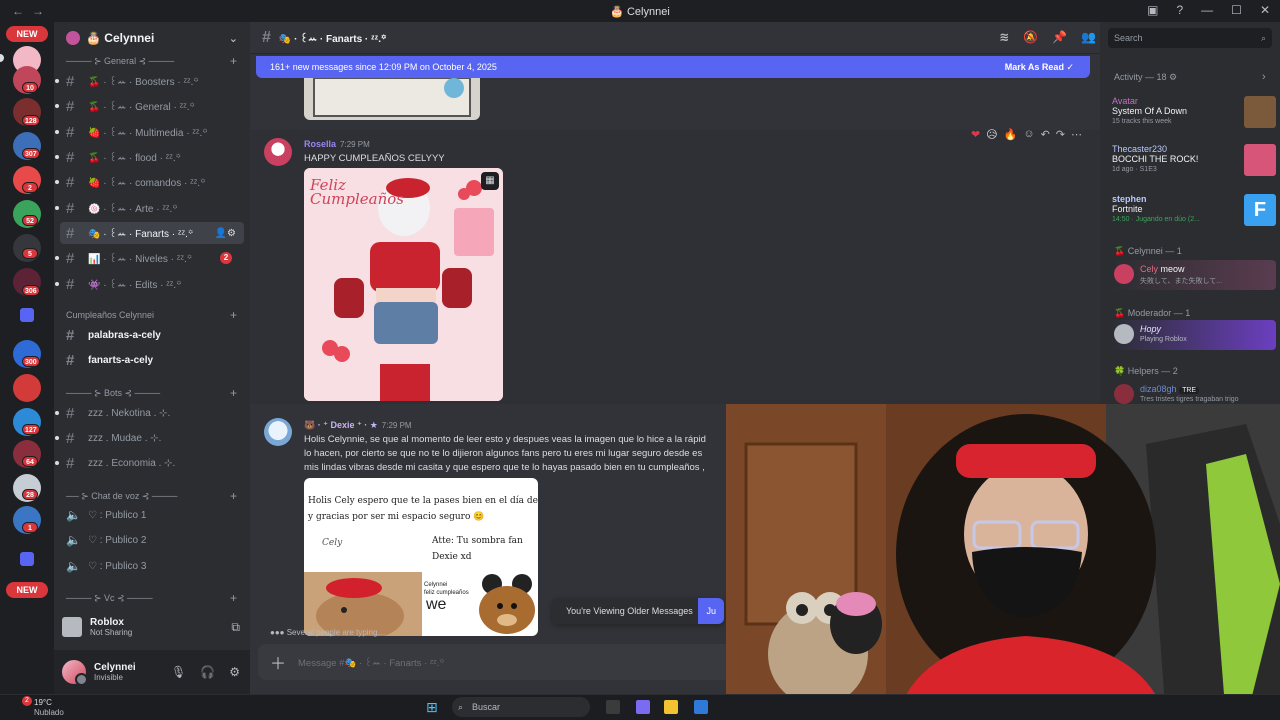 The height and width of the screenshot is (720, 1280). I want to click on file-explorer-icon, so click(671, 707).